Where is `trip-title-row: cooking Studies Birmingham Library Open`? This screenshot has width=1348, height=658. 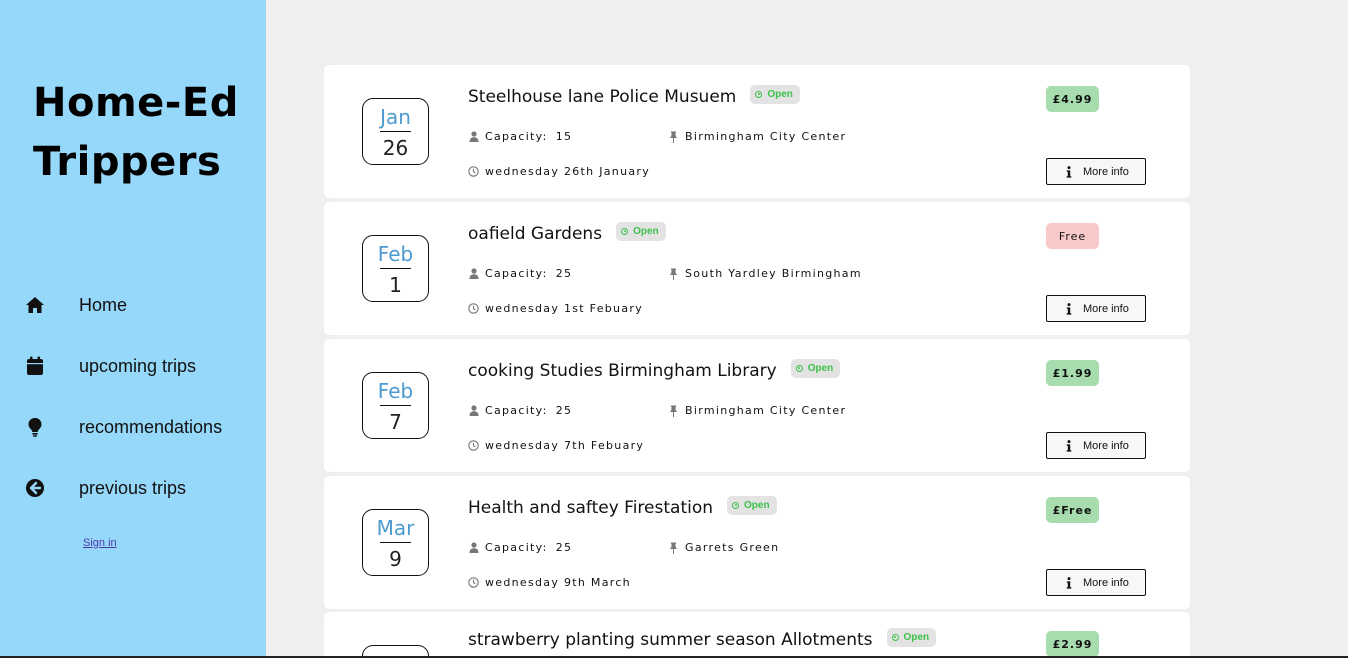
trip-title-row: cooking Studies Birmingham Library Open is located at coordinates (654, 369).